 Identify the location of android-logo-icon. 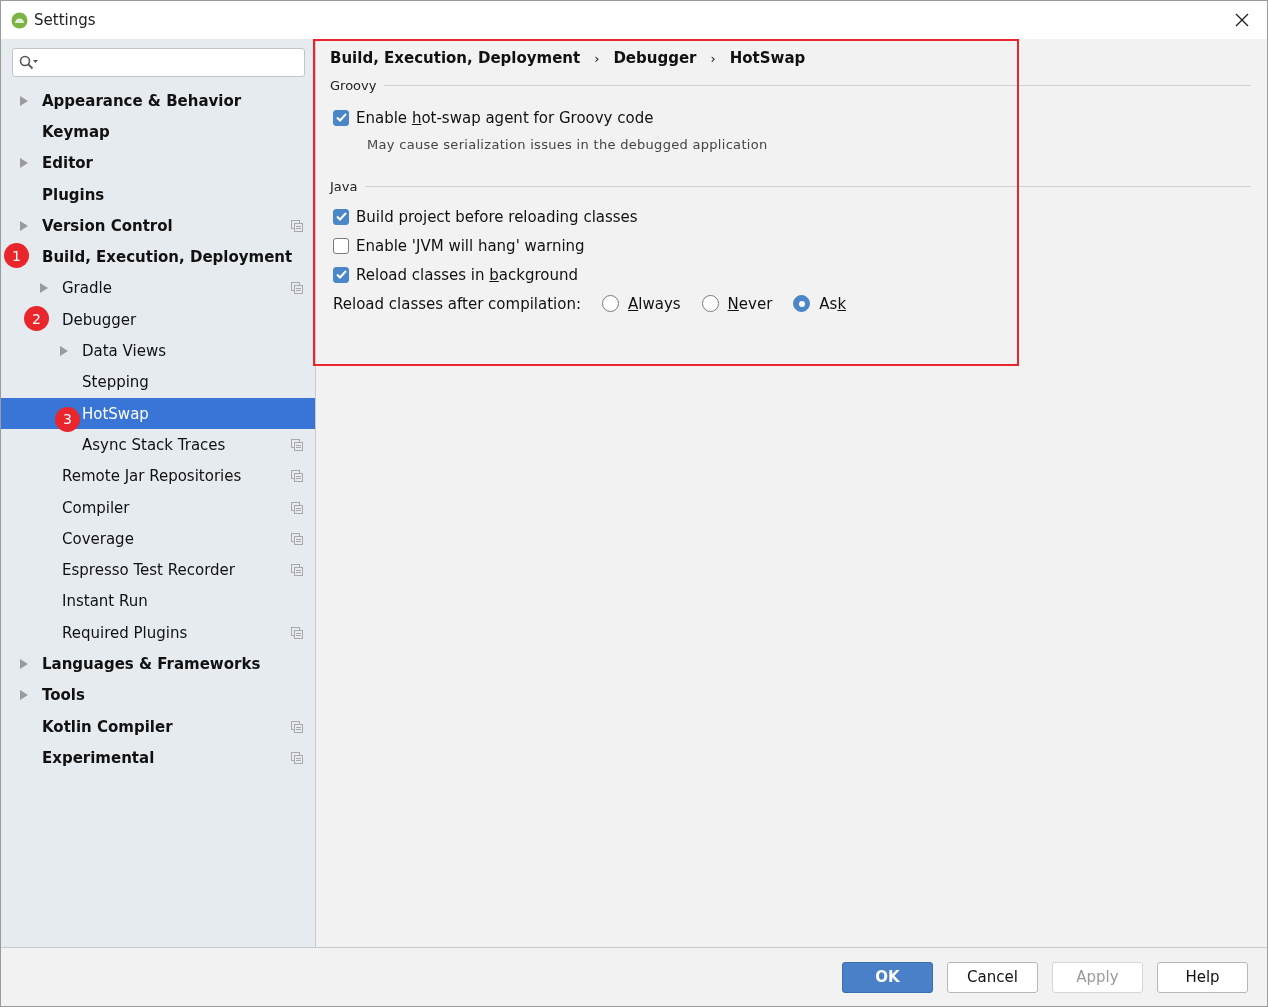
(19, 20).